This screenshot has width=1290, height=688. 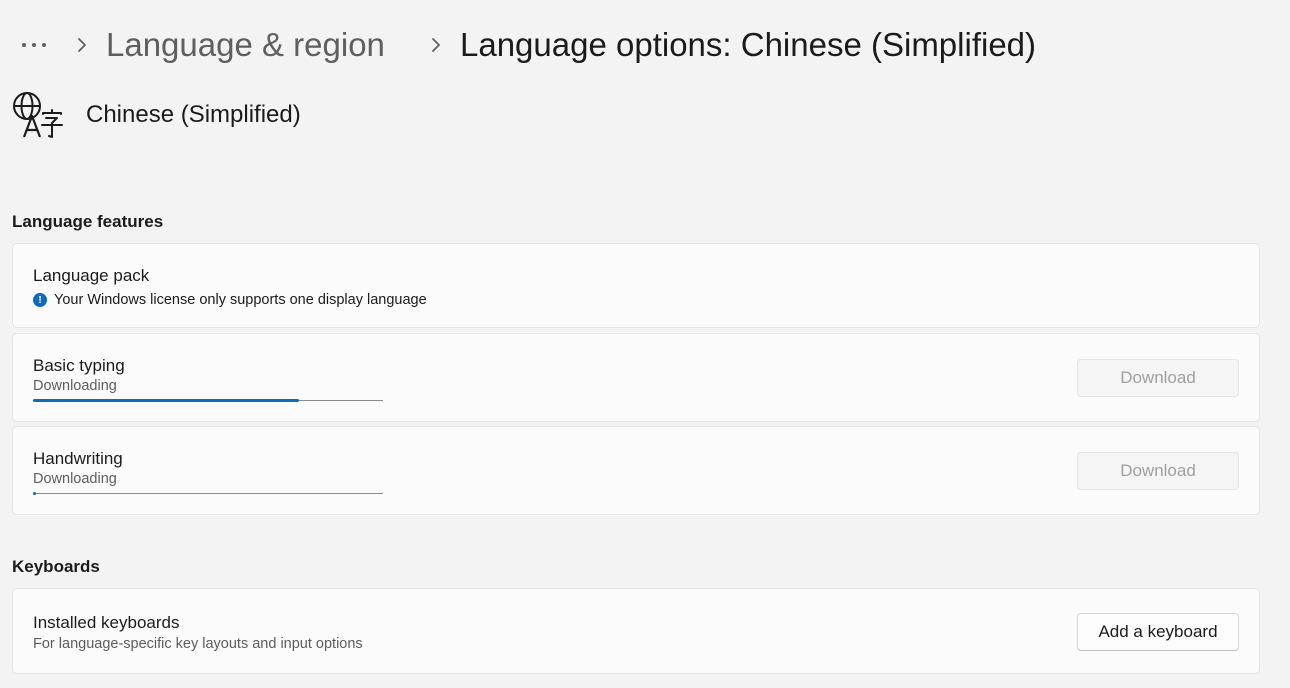 What do you see at coordinates (75, 386) in the screenshot?
I see `basic-typing-status: Downloading` at bounding box center [75, 386].